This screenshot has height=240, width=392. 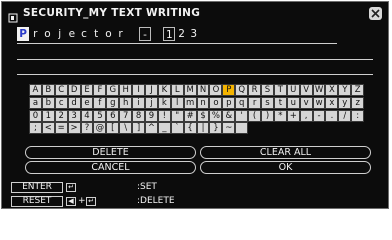 What do you see at coordinates (190, 115) in the screenshot?
I see `keyboard-key: #` at bounding box center [190, 115].